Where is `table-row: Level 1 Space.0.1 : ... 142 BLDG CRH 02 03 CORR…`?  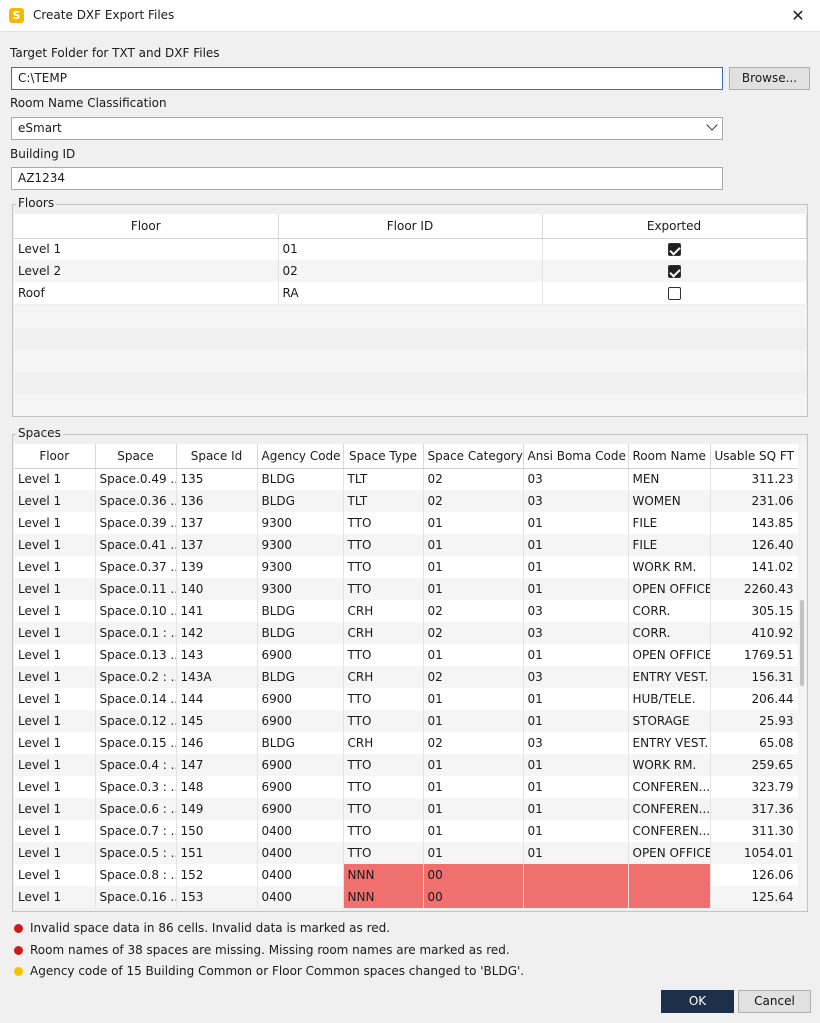
table-row: Level 1 Space.0.1 : ... 142 BLDG CRH 02 03 CORR… is located at coordinates (406, 633).